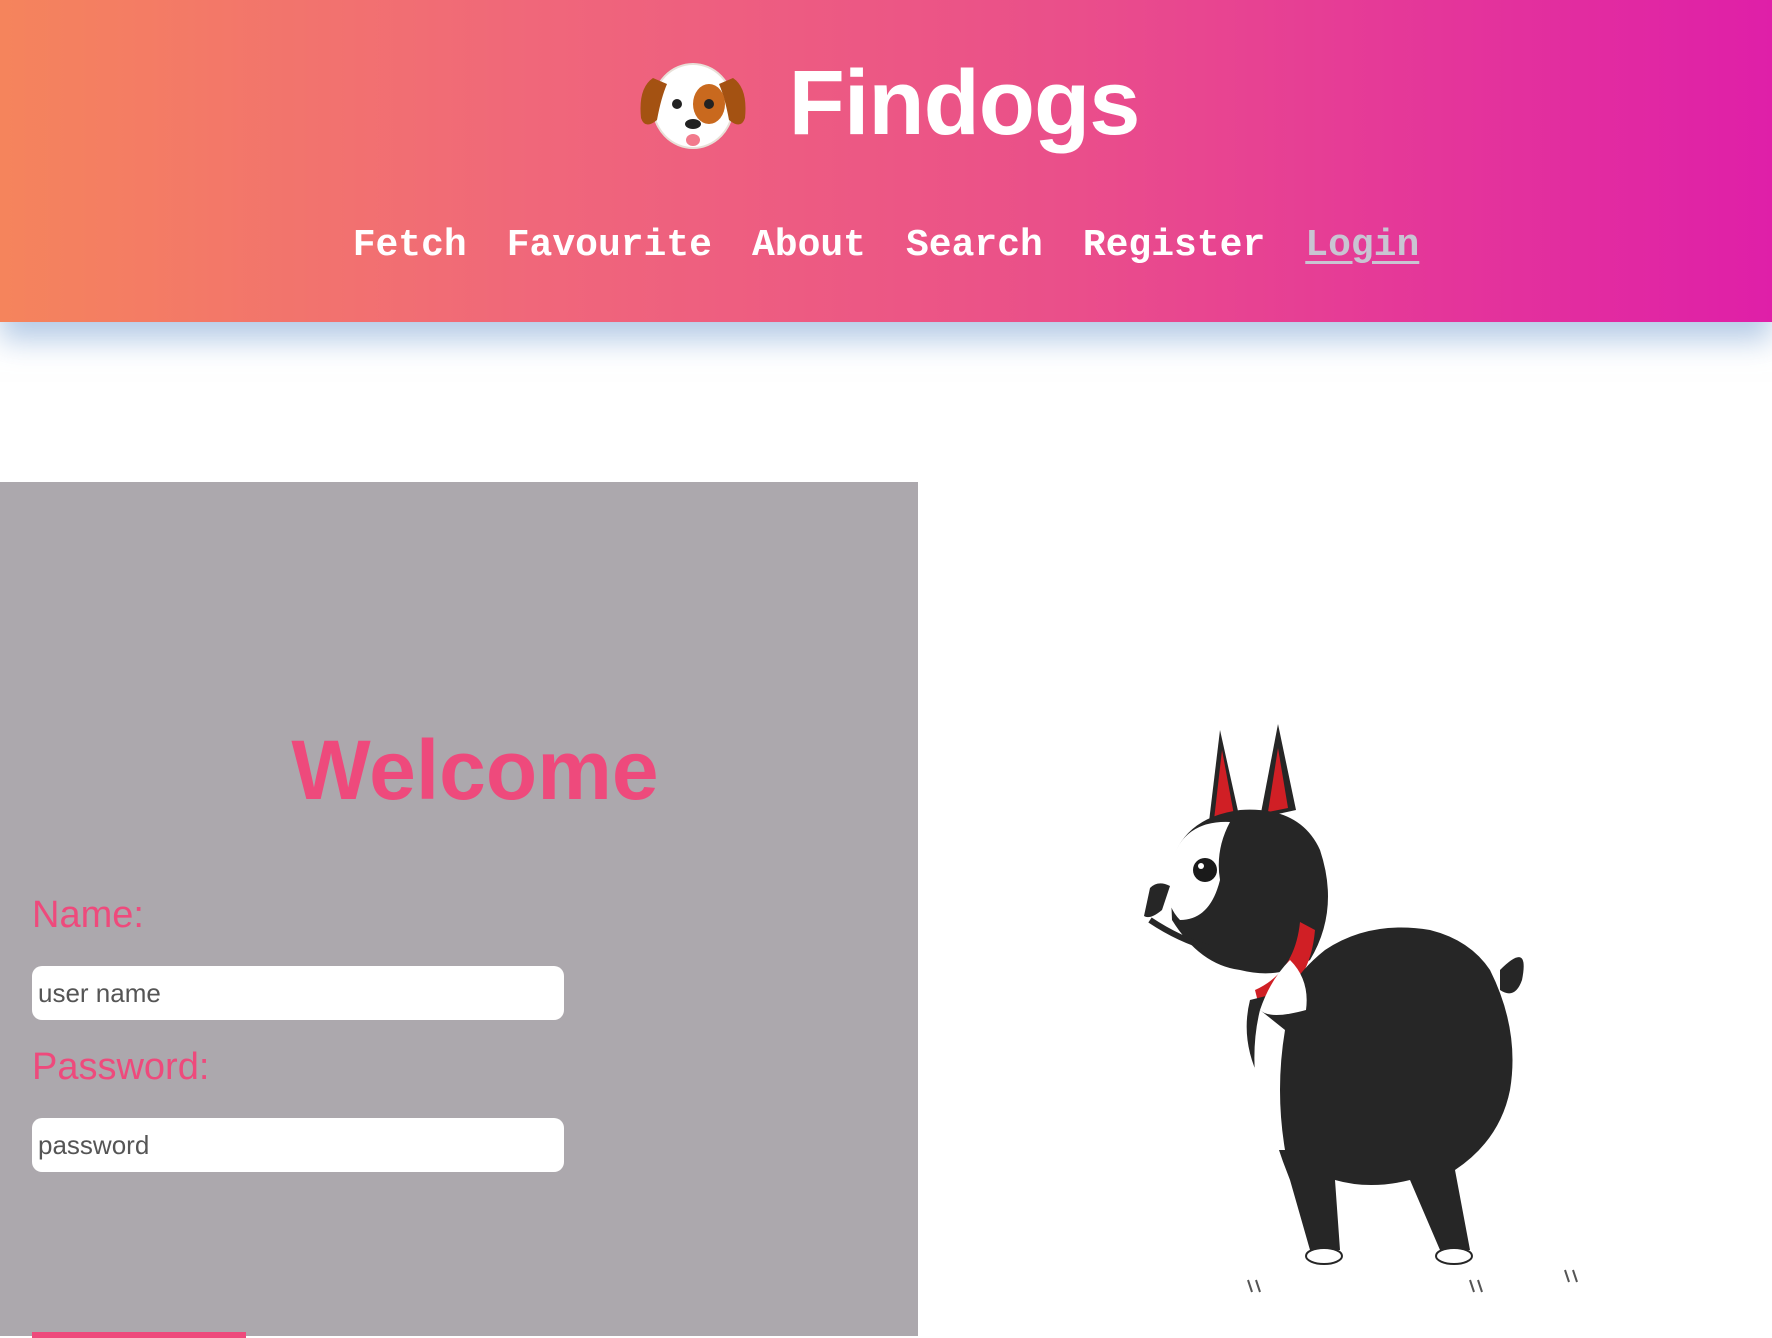 The width and height of the screenshot is (1772, 1338). I want to click on nav-link-register: Register, so click(1174, 245).